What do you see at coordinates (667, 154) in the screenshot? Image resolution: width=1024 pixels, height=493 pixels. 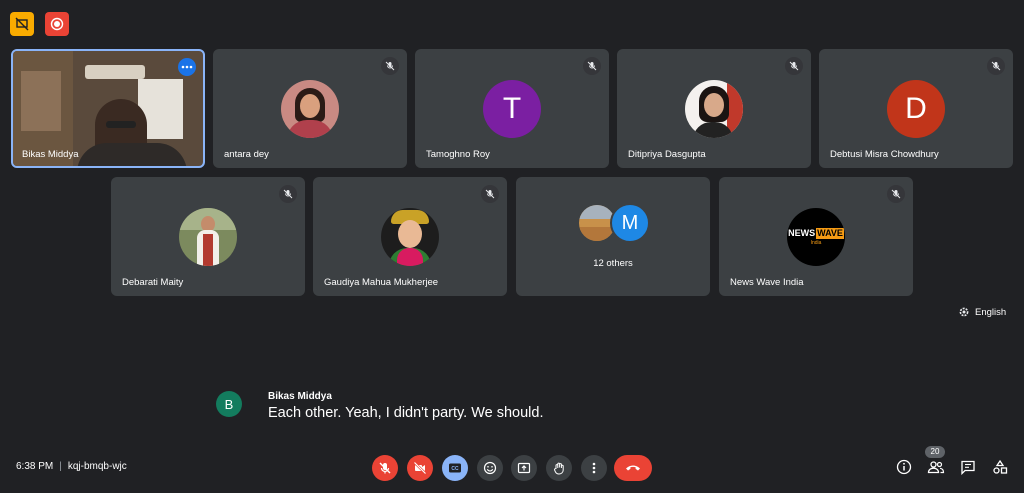 I see `participant-name: Ditipriya Dasgupta` at bounding box center [667, 154].